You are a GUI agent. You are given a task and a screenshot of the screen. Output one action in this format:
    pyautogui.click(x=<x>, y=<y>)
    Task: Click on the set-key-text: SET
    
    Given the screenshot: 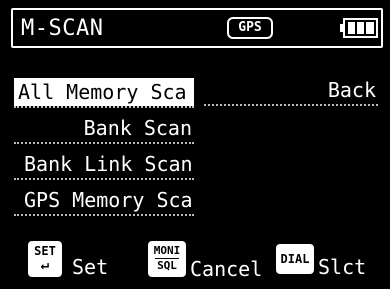 What is the action you would take?
    pyautogui.click(x=45, y=251)
    